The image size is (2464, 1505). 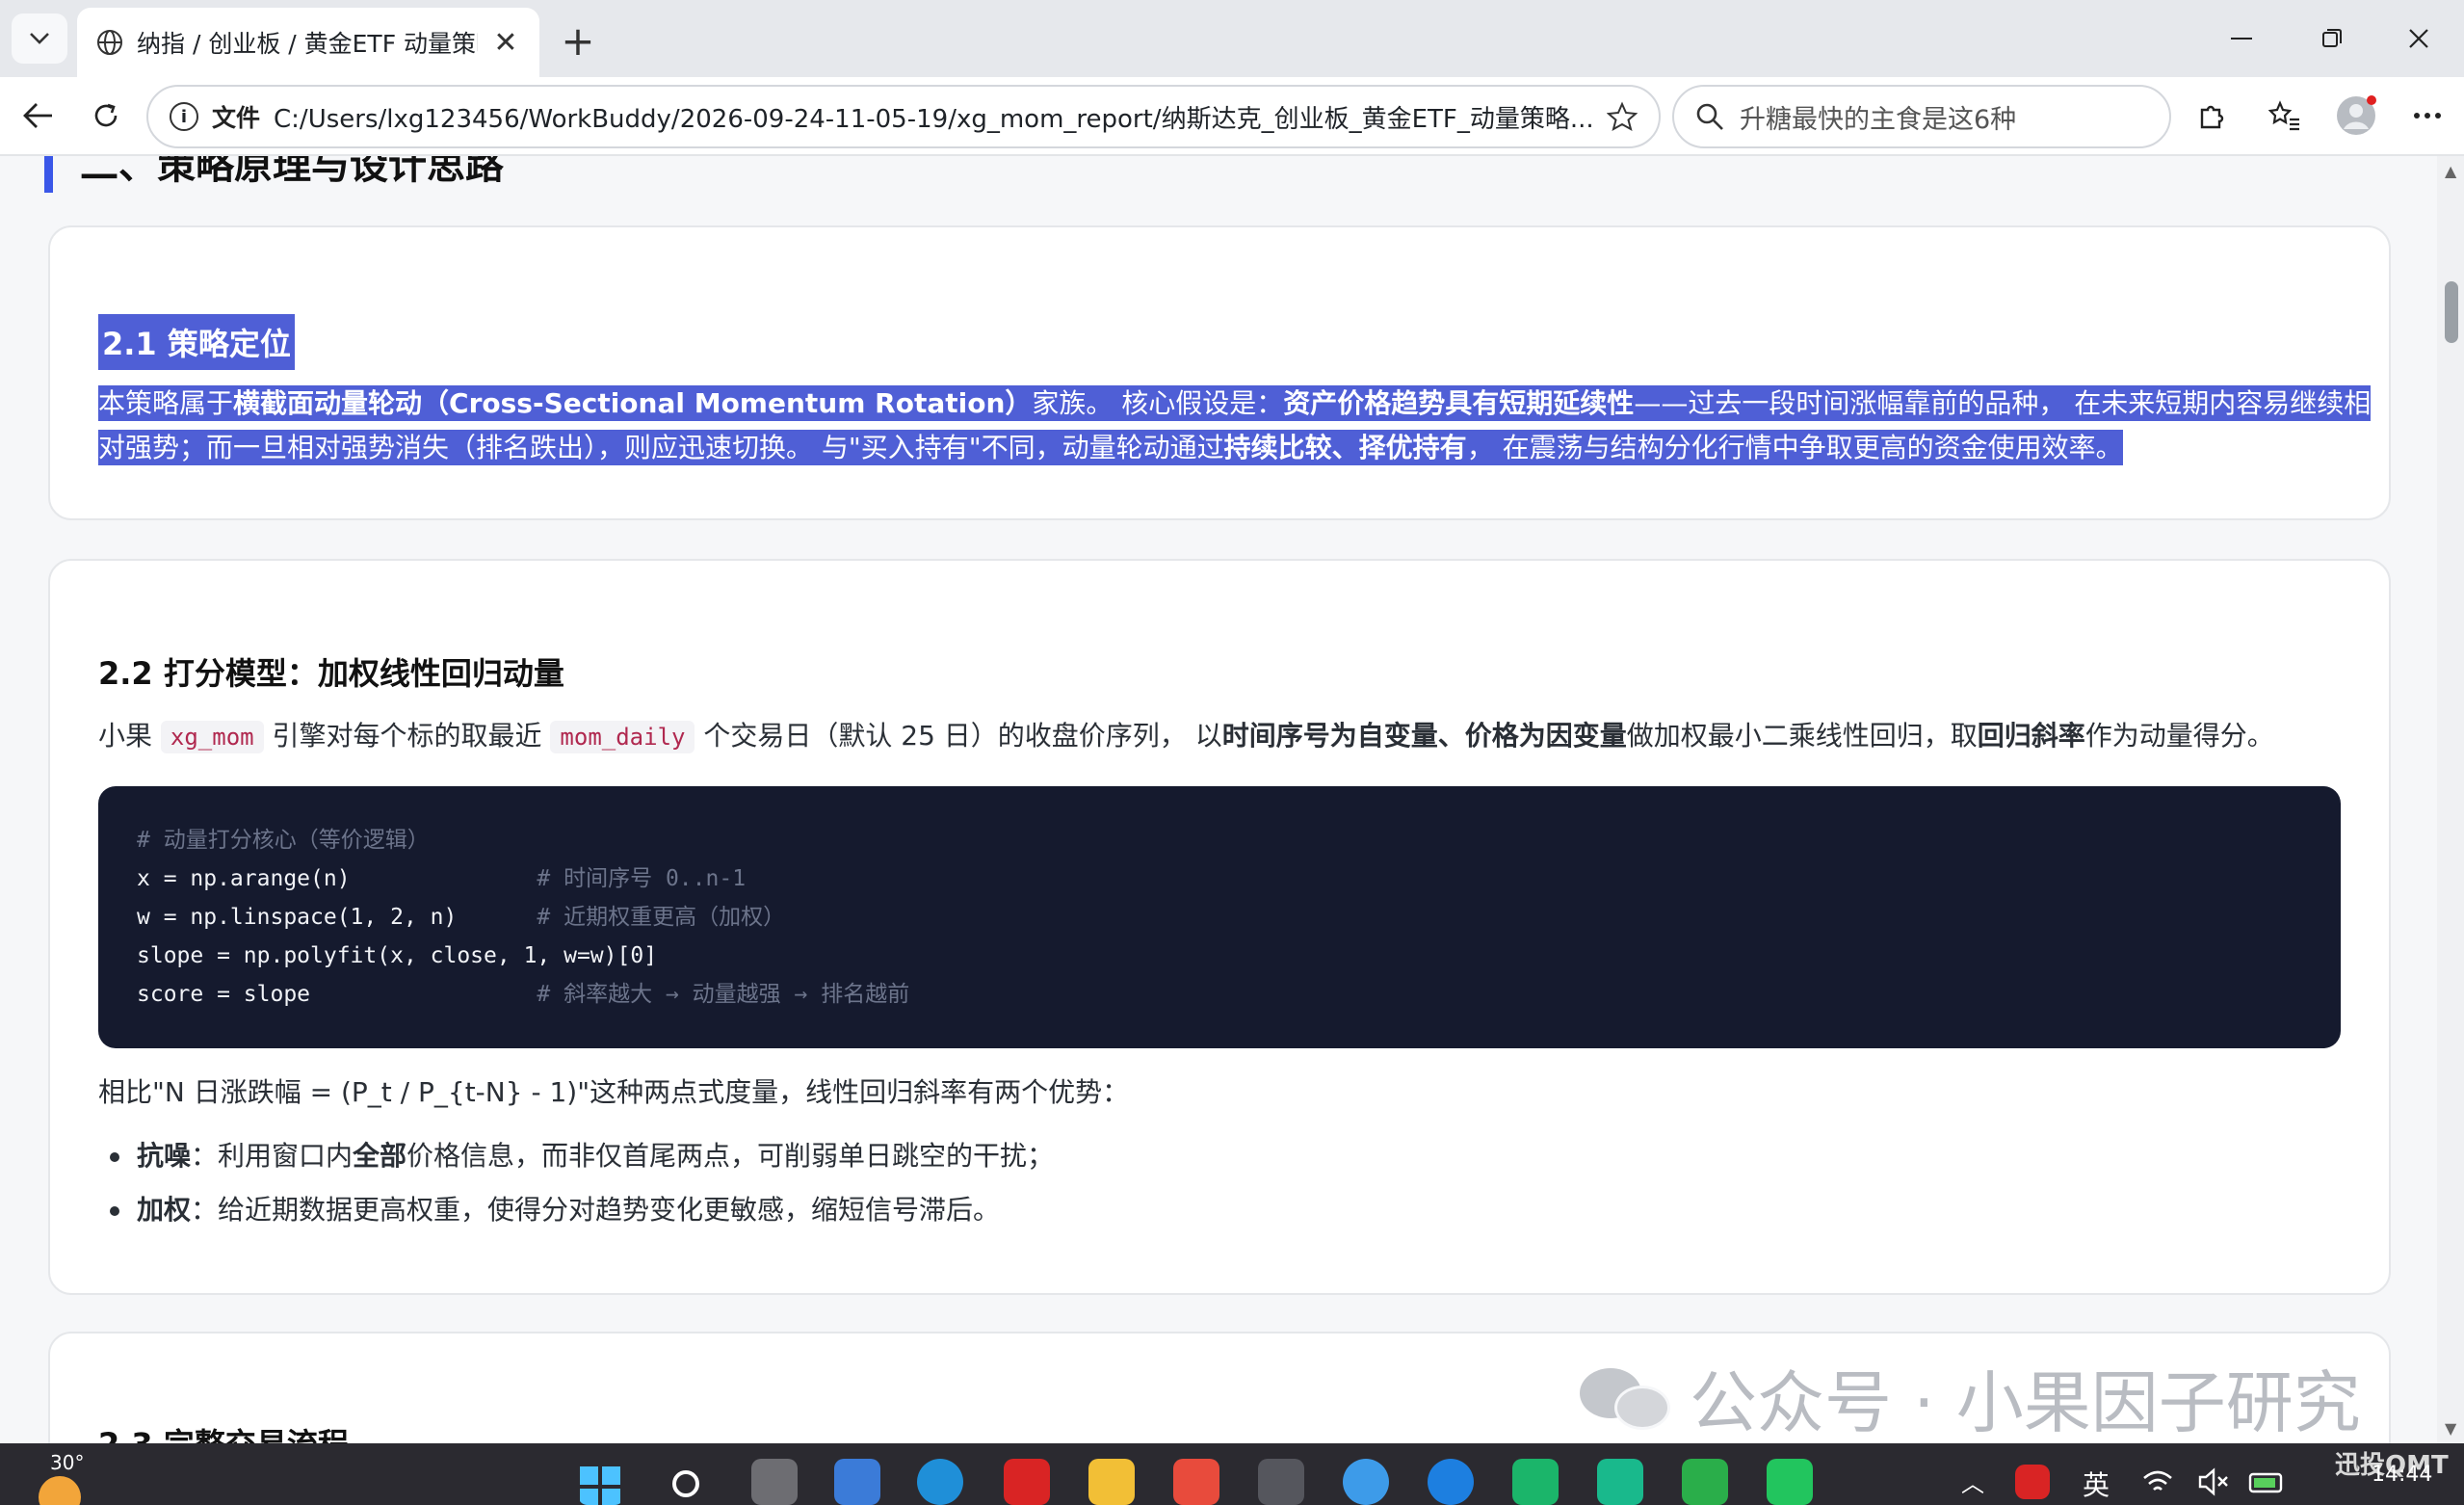 I want to click on more-dots-icon, so click(x=2427, y=116).